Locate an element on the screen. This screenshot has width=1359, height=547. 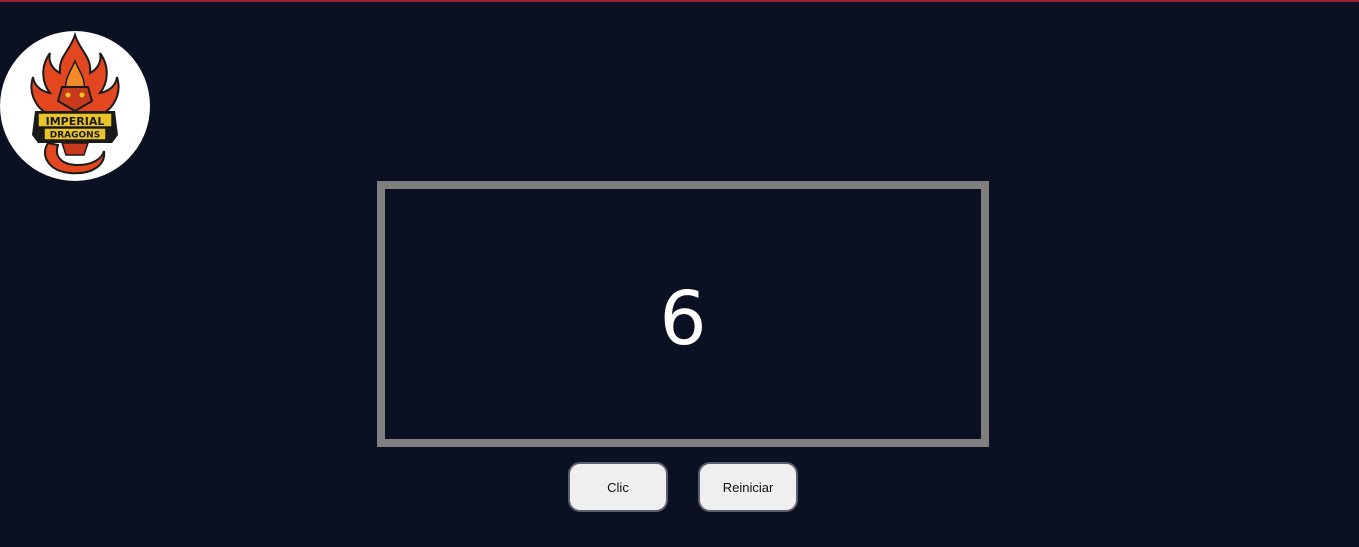
reset-button: Reiniciar is located at coordinates (748, 487).